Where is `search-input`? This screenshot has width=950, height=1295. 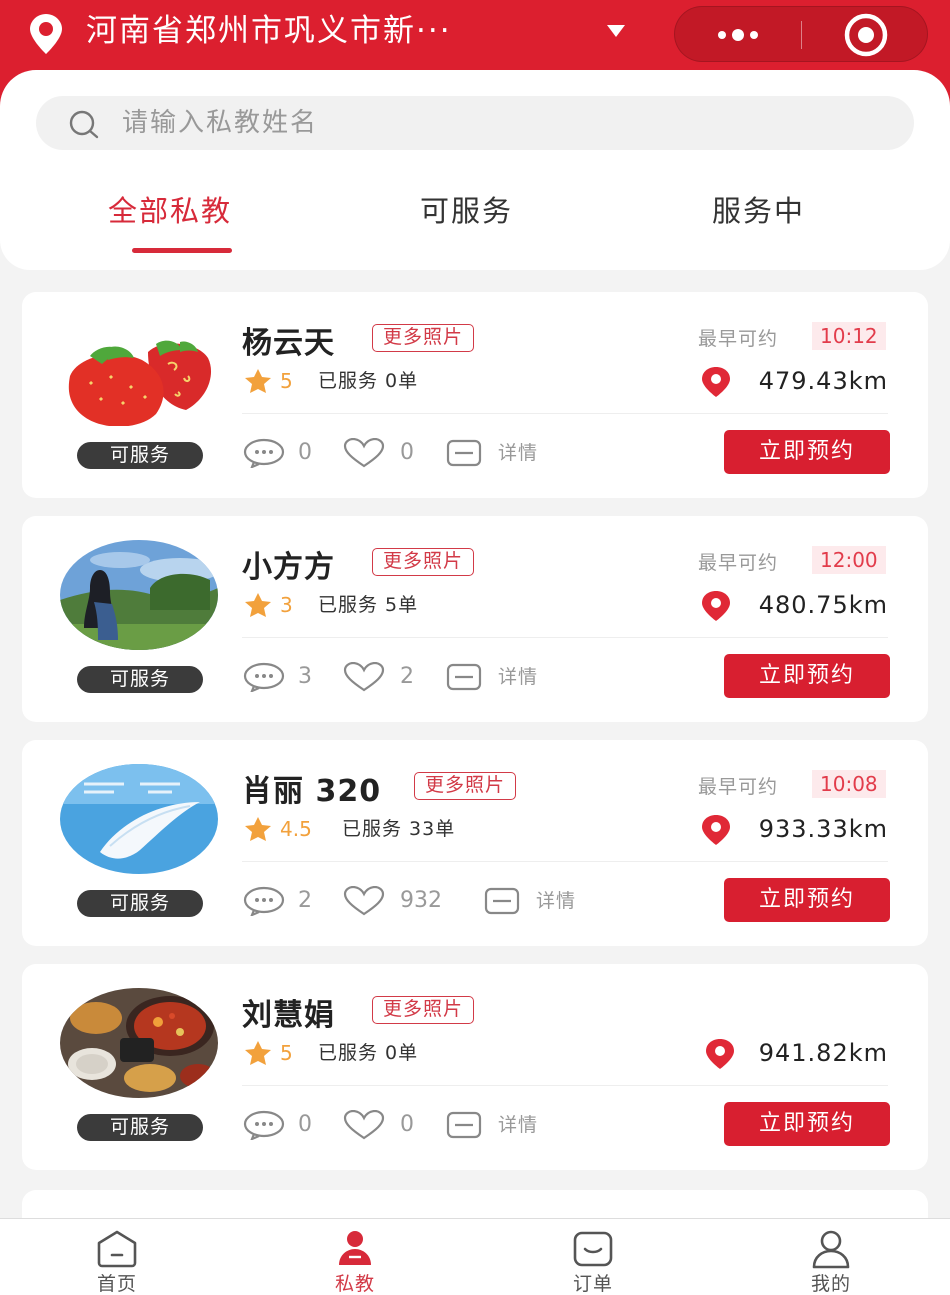
search-input is located at coordinates (502, 123).